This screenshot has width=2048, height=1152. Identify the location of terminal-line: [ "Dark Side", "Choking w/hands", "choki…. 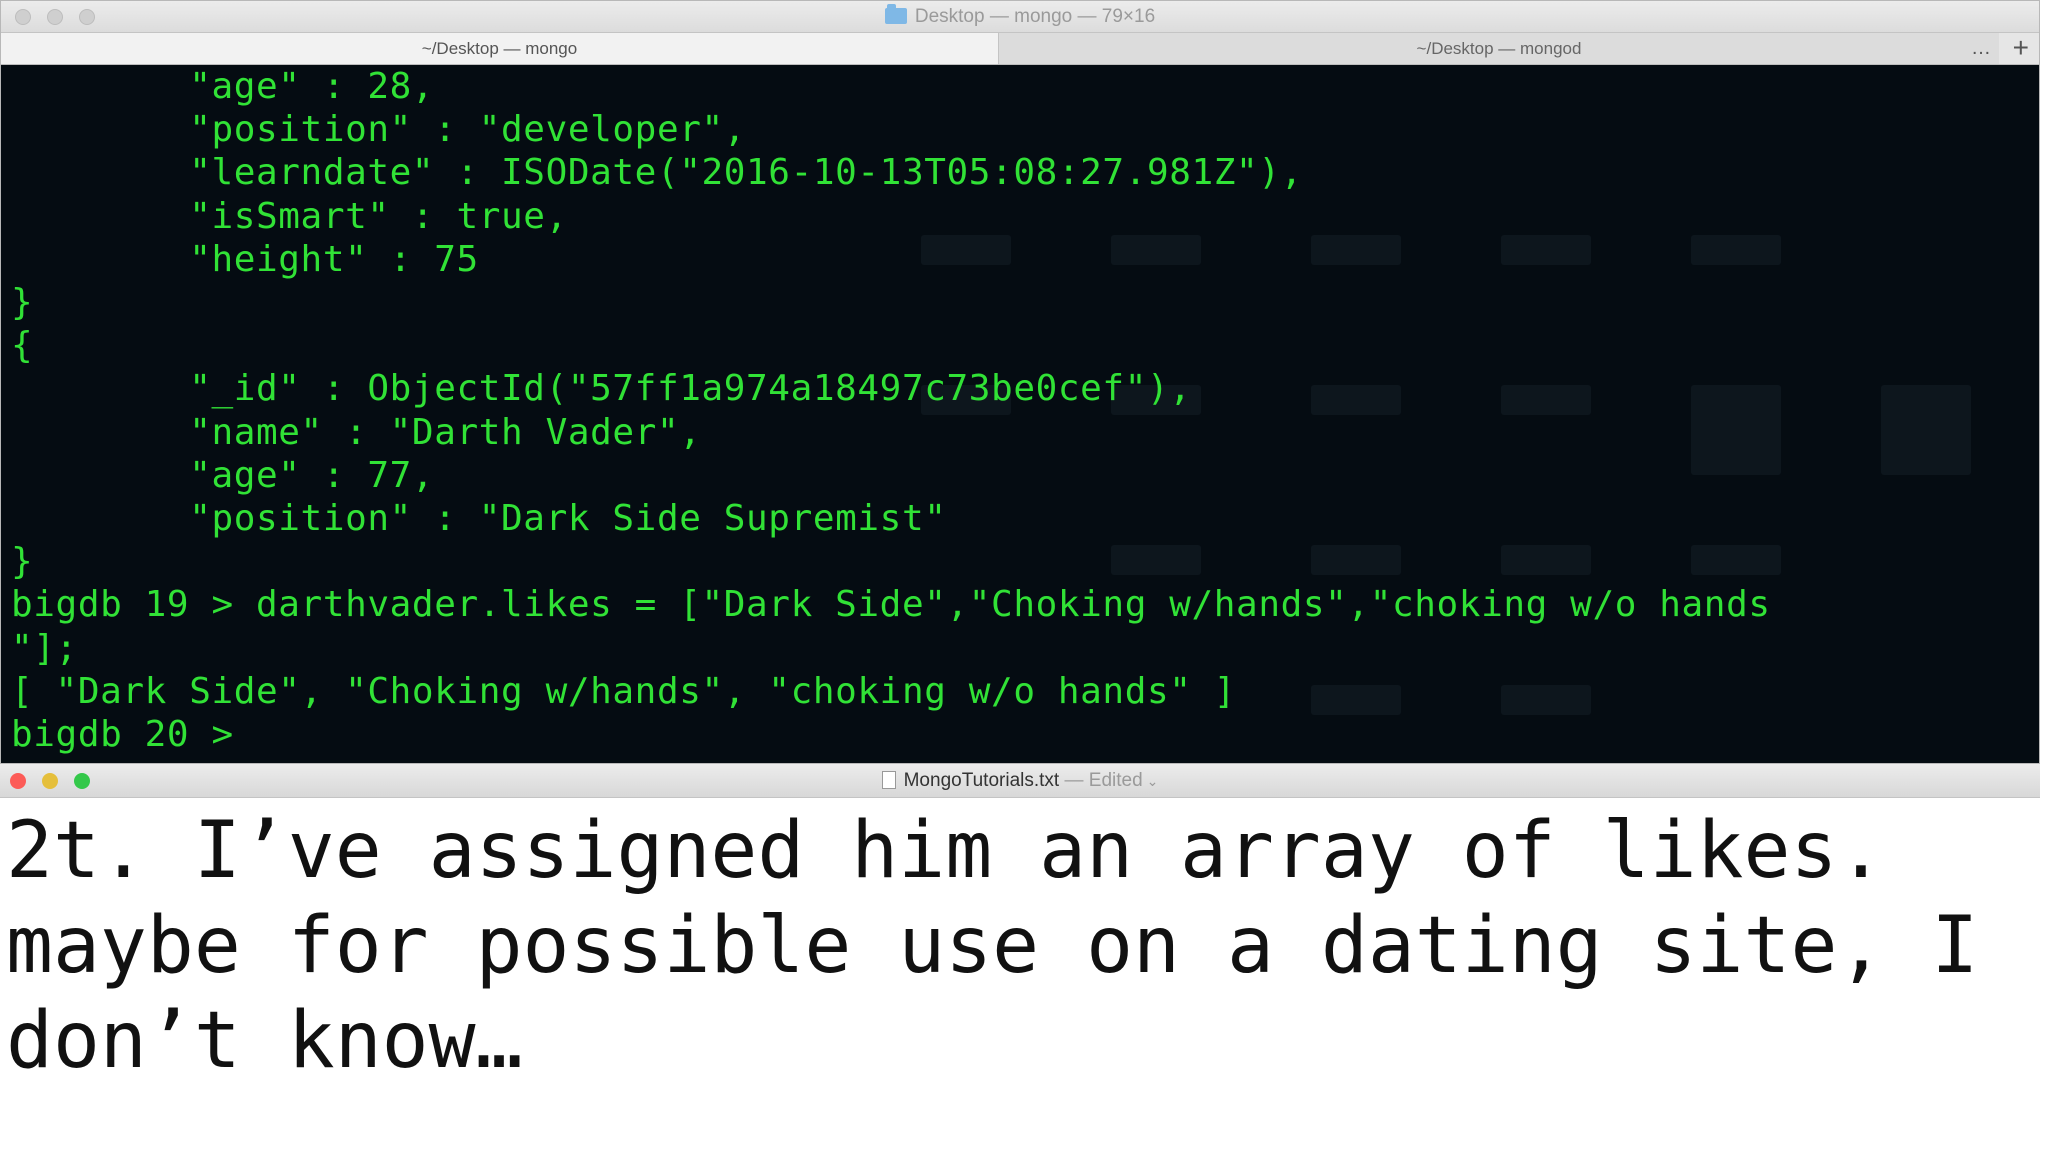
(624, 691).